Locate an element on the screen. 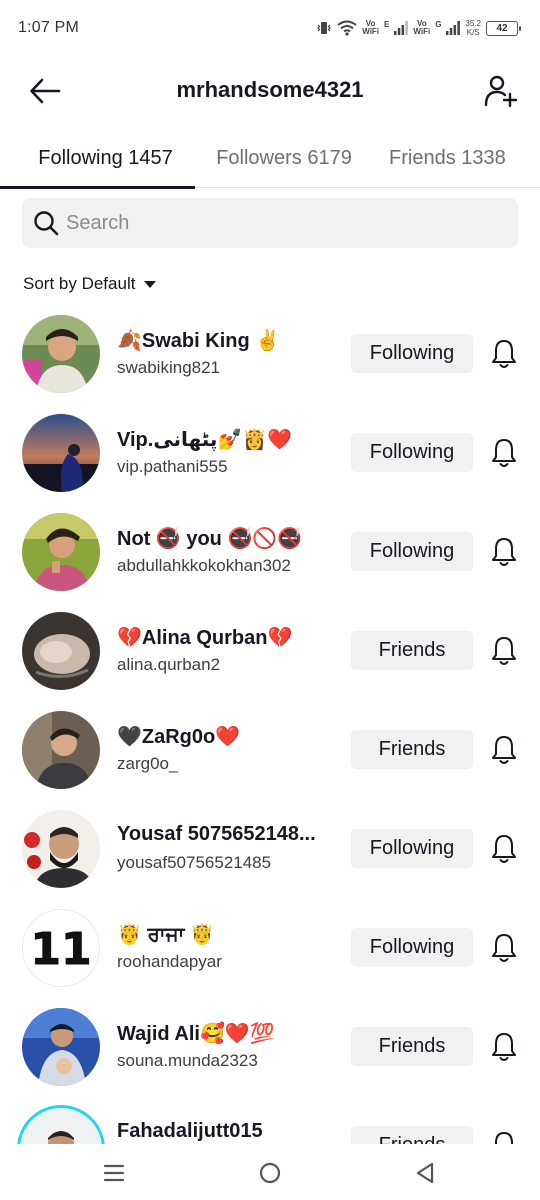  sort-dropdown: Sort by Default is located at coordinates (90, 284).